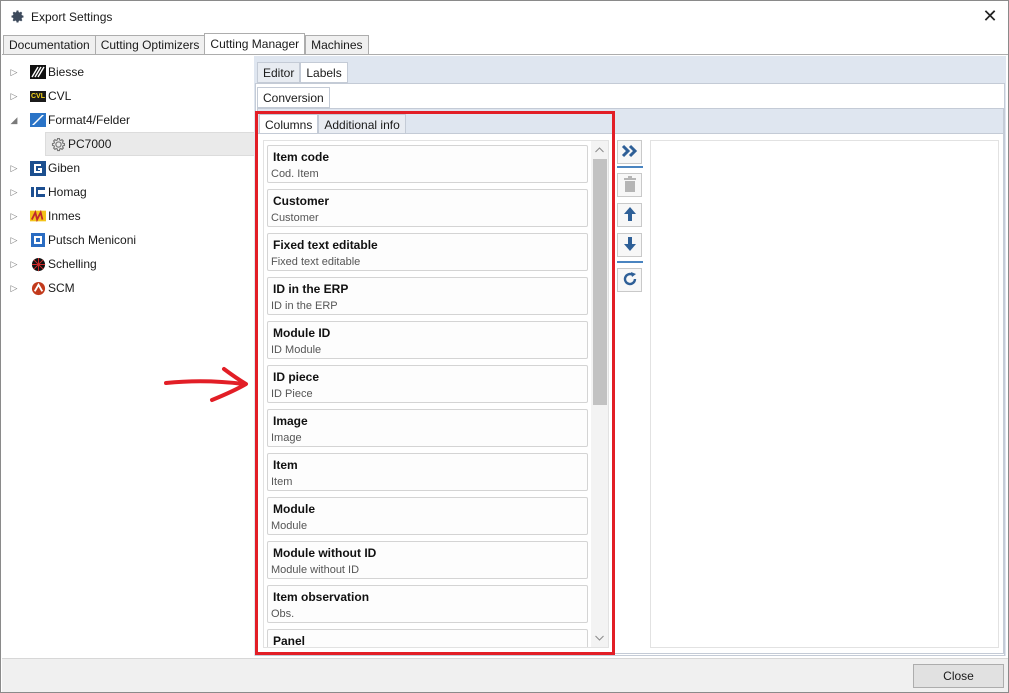 The height and width of the screenshot is (693, 1009). Describe the element at coordinates (285, 465) in the screenshot. I see `column-title: Item` at that location.